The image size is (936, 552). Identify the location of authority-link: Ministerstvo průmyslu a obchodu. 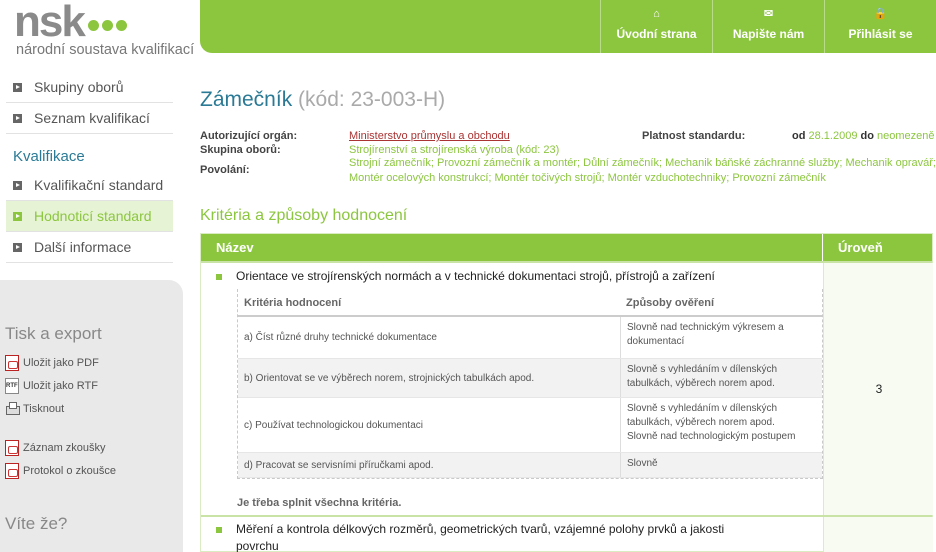
(429, 136).